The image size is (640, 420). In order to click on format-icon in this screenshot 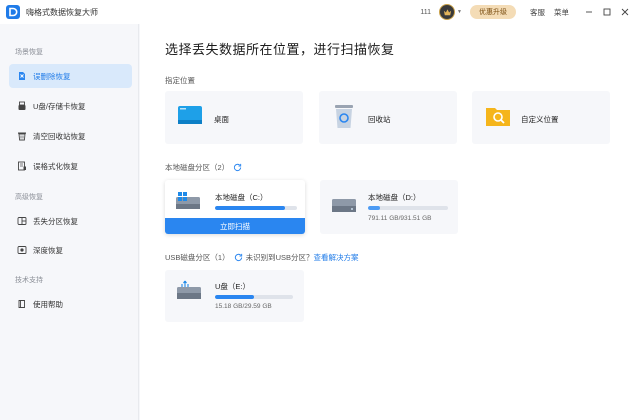, I will do `click(22, 166)`.